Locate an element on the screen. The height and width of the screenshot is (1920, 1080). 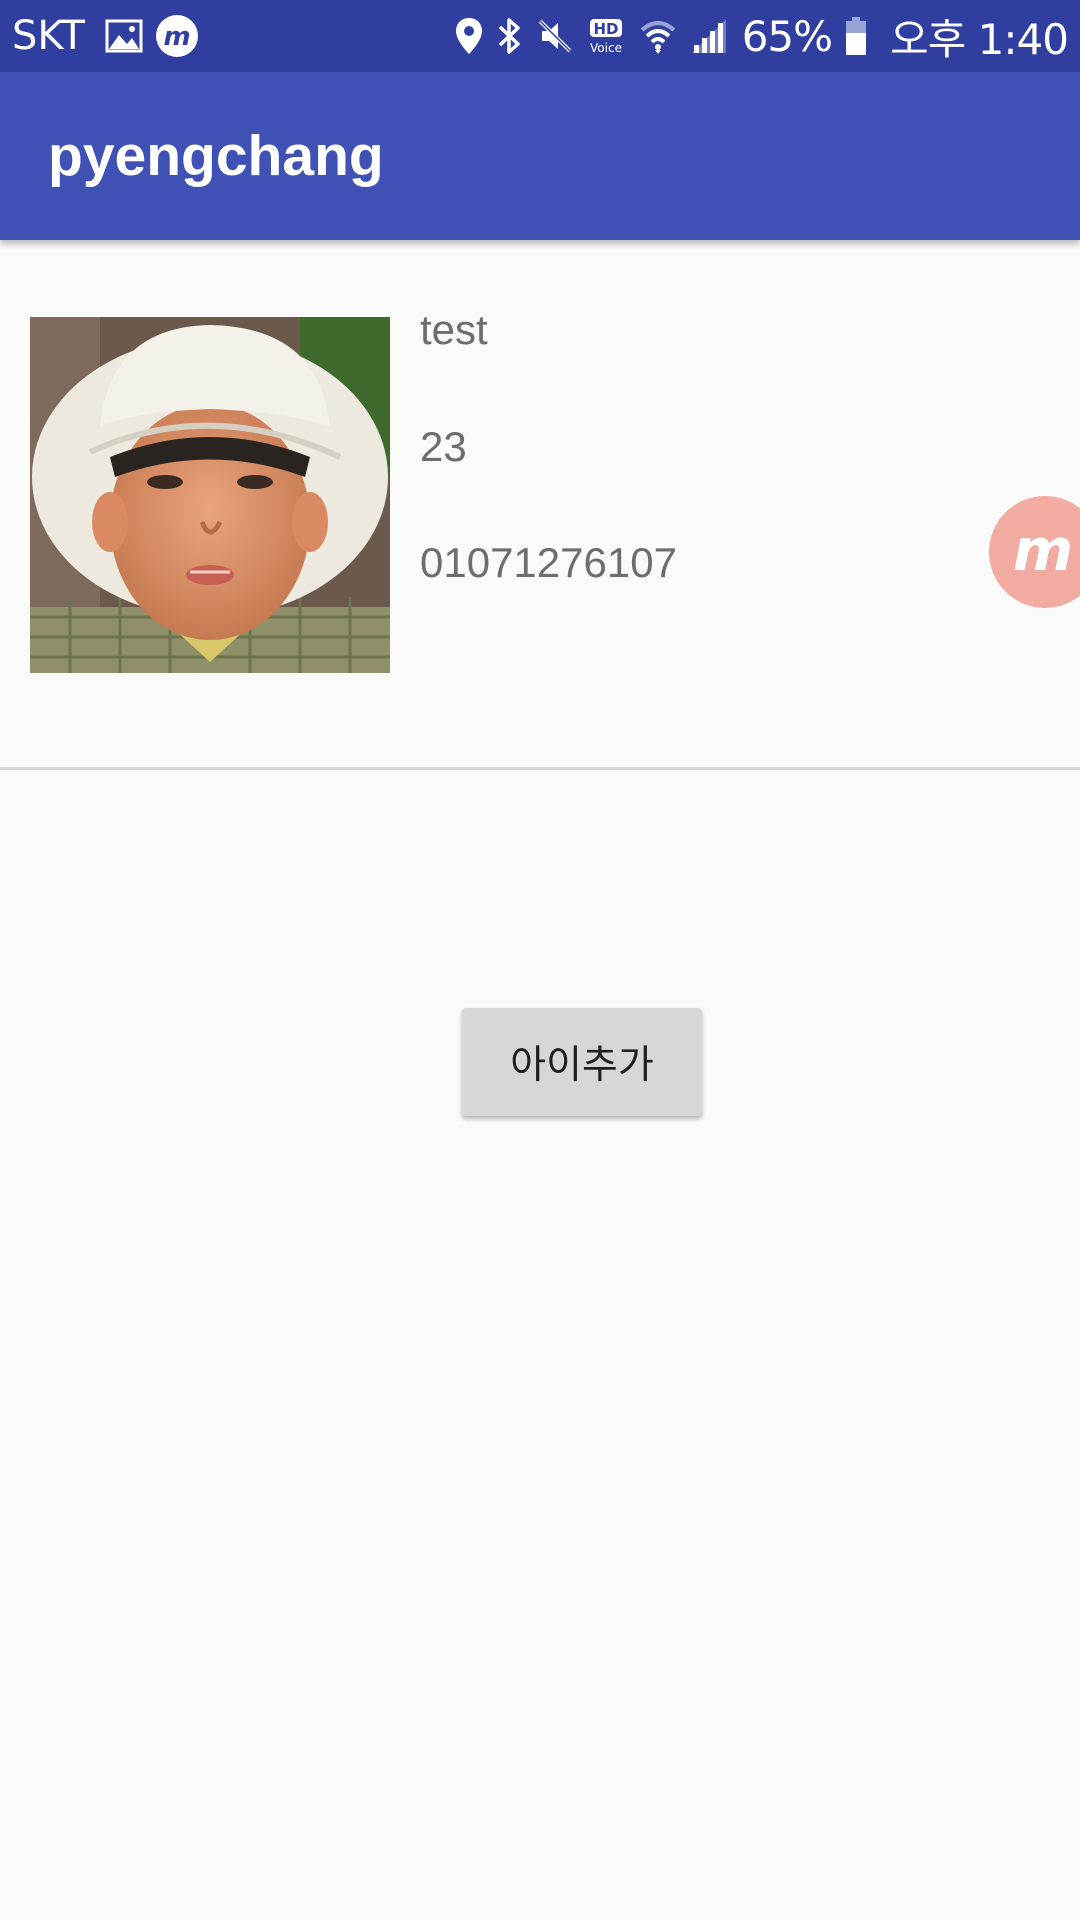
add-child-button: 아이추가 is located at coordinates (582, 1062).